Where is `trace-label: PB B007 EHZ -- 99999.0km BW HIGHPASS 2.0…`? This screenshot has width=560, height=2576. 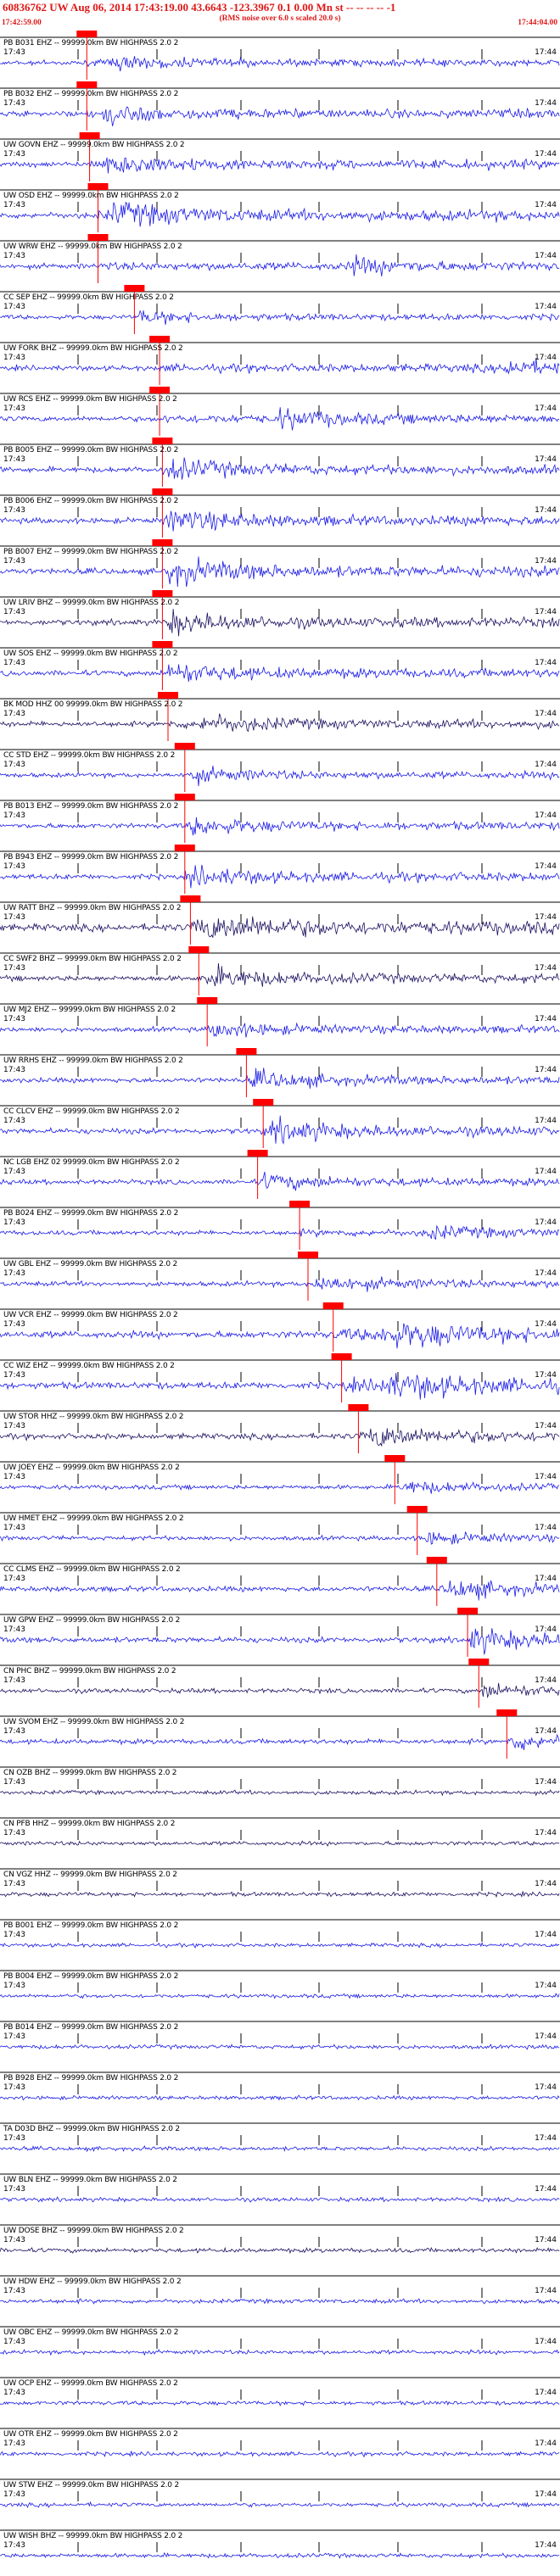
trace-label: PB B007 EHZ -- 99999.0km BW HIGHPASS 2.0… is located at coordinates (91, 552).